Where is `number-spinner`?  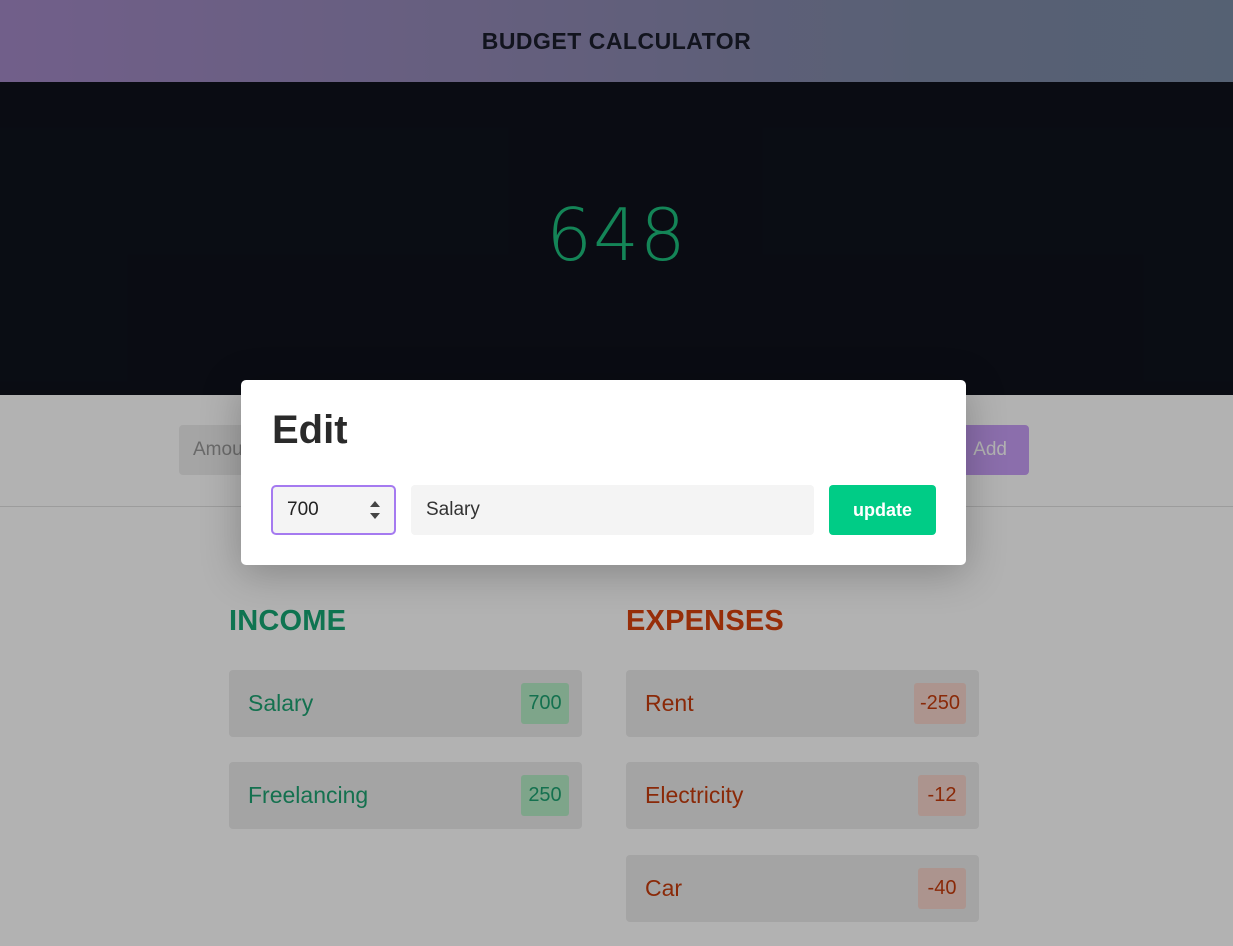
number-spinner is located at coordinates (374, 510).